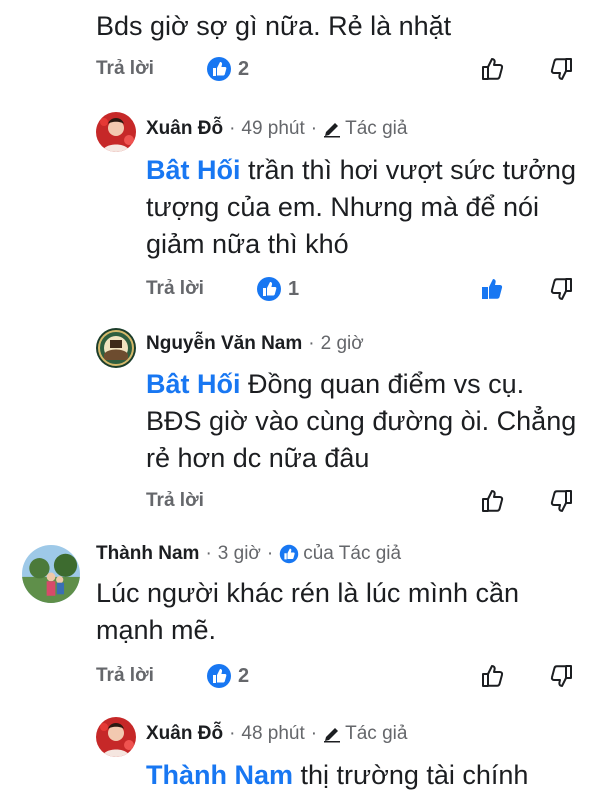 This screenshot has width=600, height=800. I want to click on like-filled-icon, so click(492, 289).